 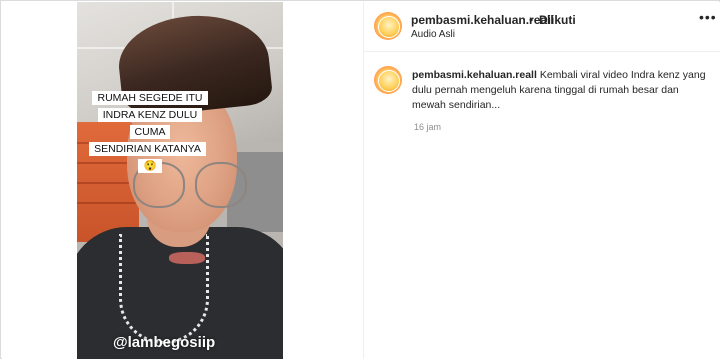 I want to click on caption-timestamp: 16 jam, so click(x=427, y=127).